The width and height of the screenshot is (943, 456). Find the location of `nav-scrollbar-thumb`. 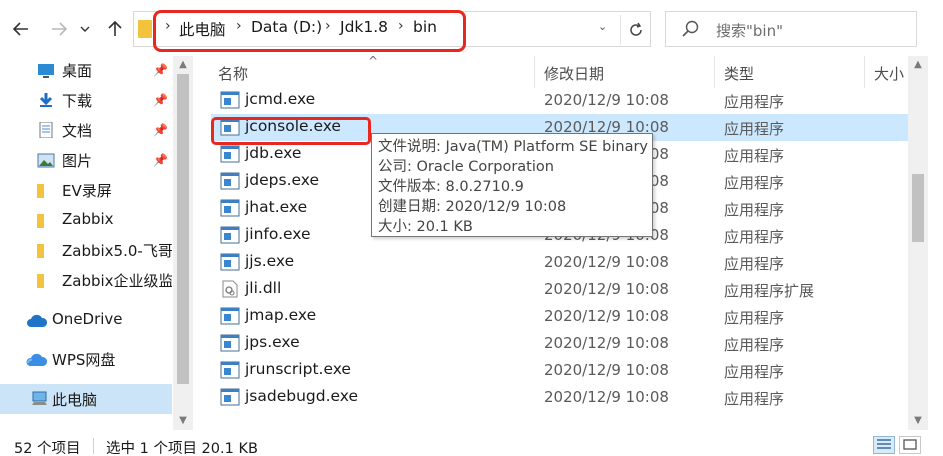

nav-scrollbar-thumb is located at coordinates (183, 229).